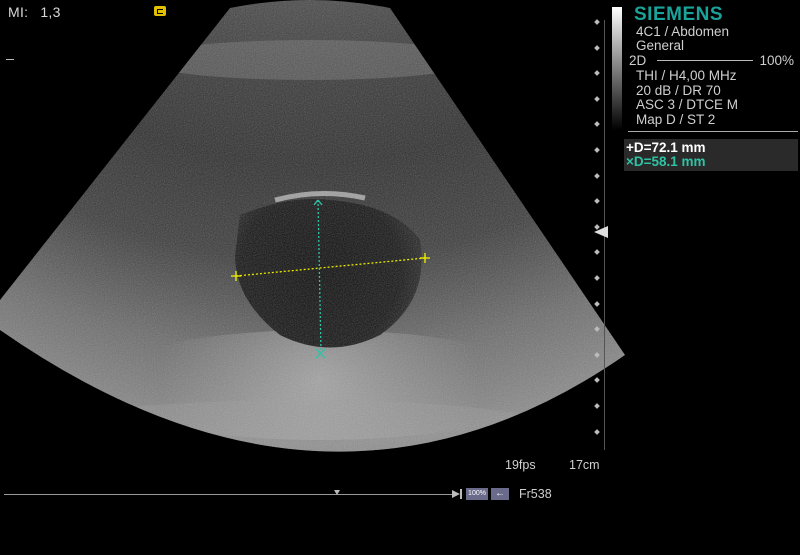 The width and height of the screenshot is (800, 555). What do you see at coordinates (676, 119) in the screenshot?
I see `param-map: Map D / ST 2` at bounding box center [676, 119].